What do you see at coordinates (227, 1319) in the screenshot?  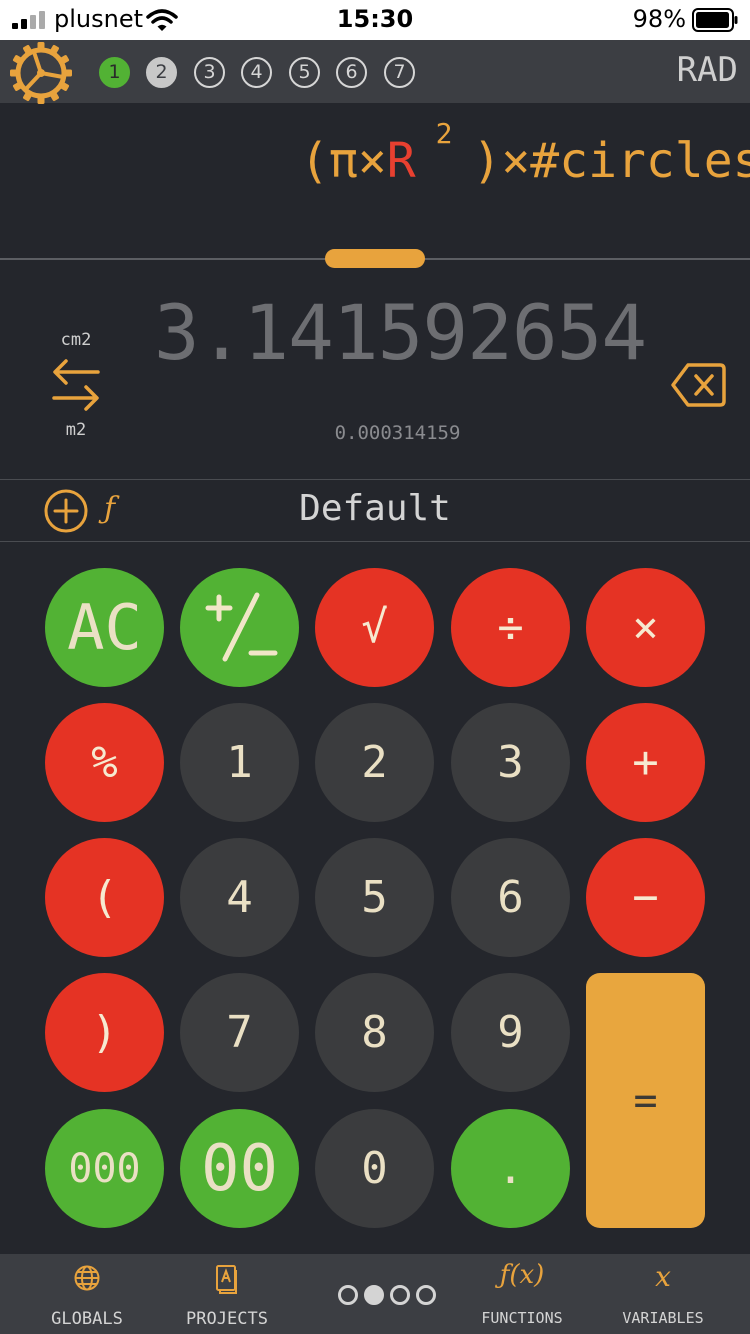 I see `nav-projects-label: PROJECTS` at bounding box center [227, 1319].